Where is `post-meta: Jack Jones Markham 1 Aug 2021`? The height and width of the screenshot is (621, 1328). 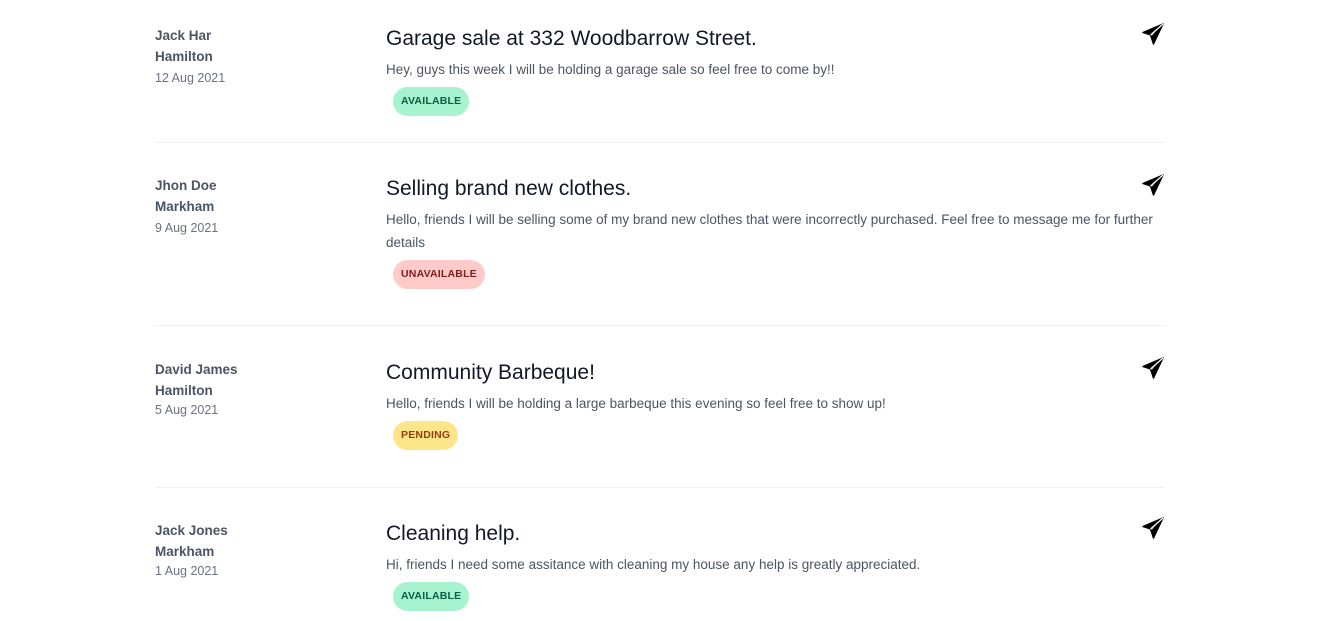
post-meta: Jack Jones Markham 1 Aug 2021 is located at coordinates (270, 570).